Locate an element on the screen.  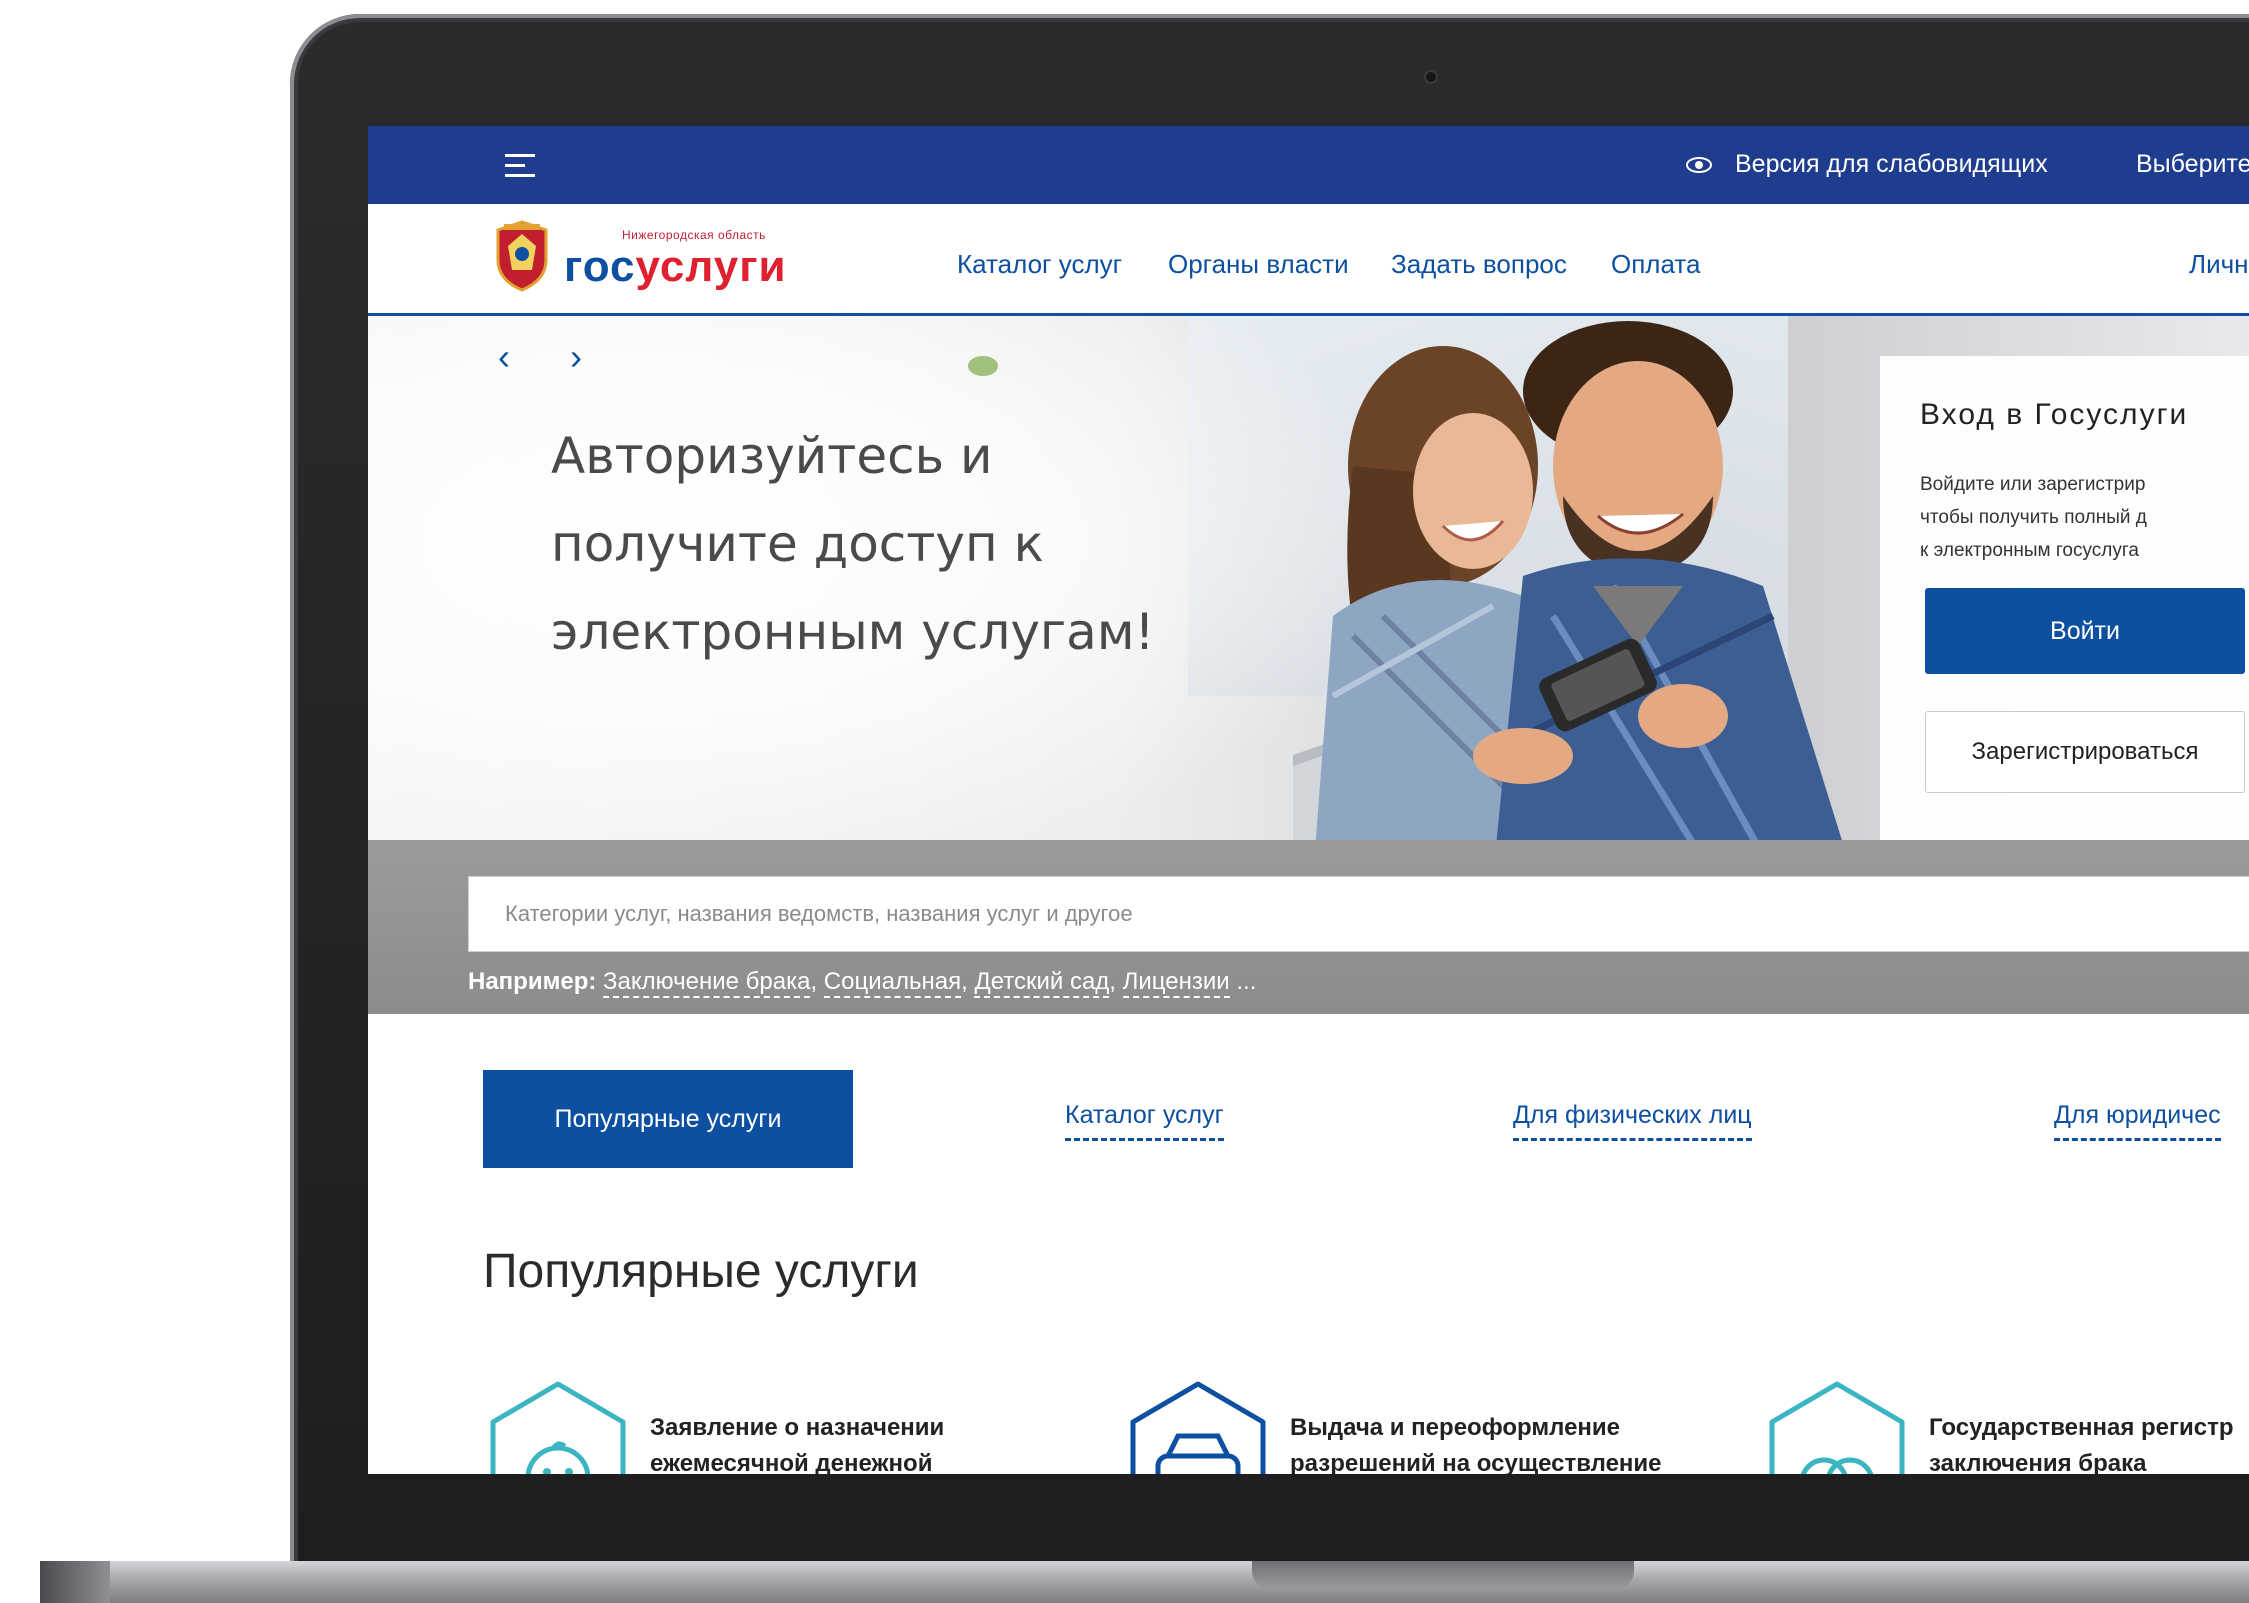
service-title: Государственная регистр заключения брака is located at coordinates (2089, 1442).